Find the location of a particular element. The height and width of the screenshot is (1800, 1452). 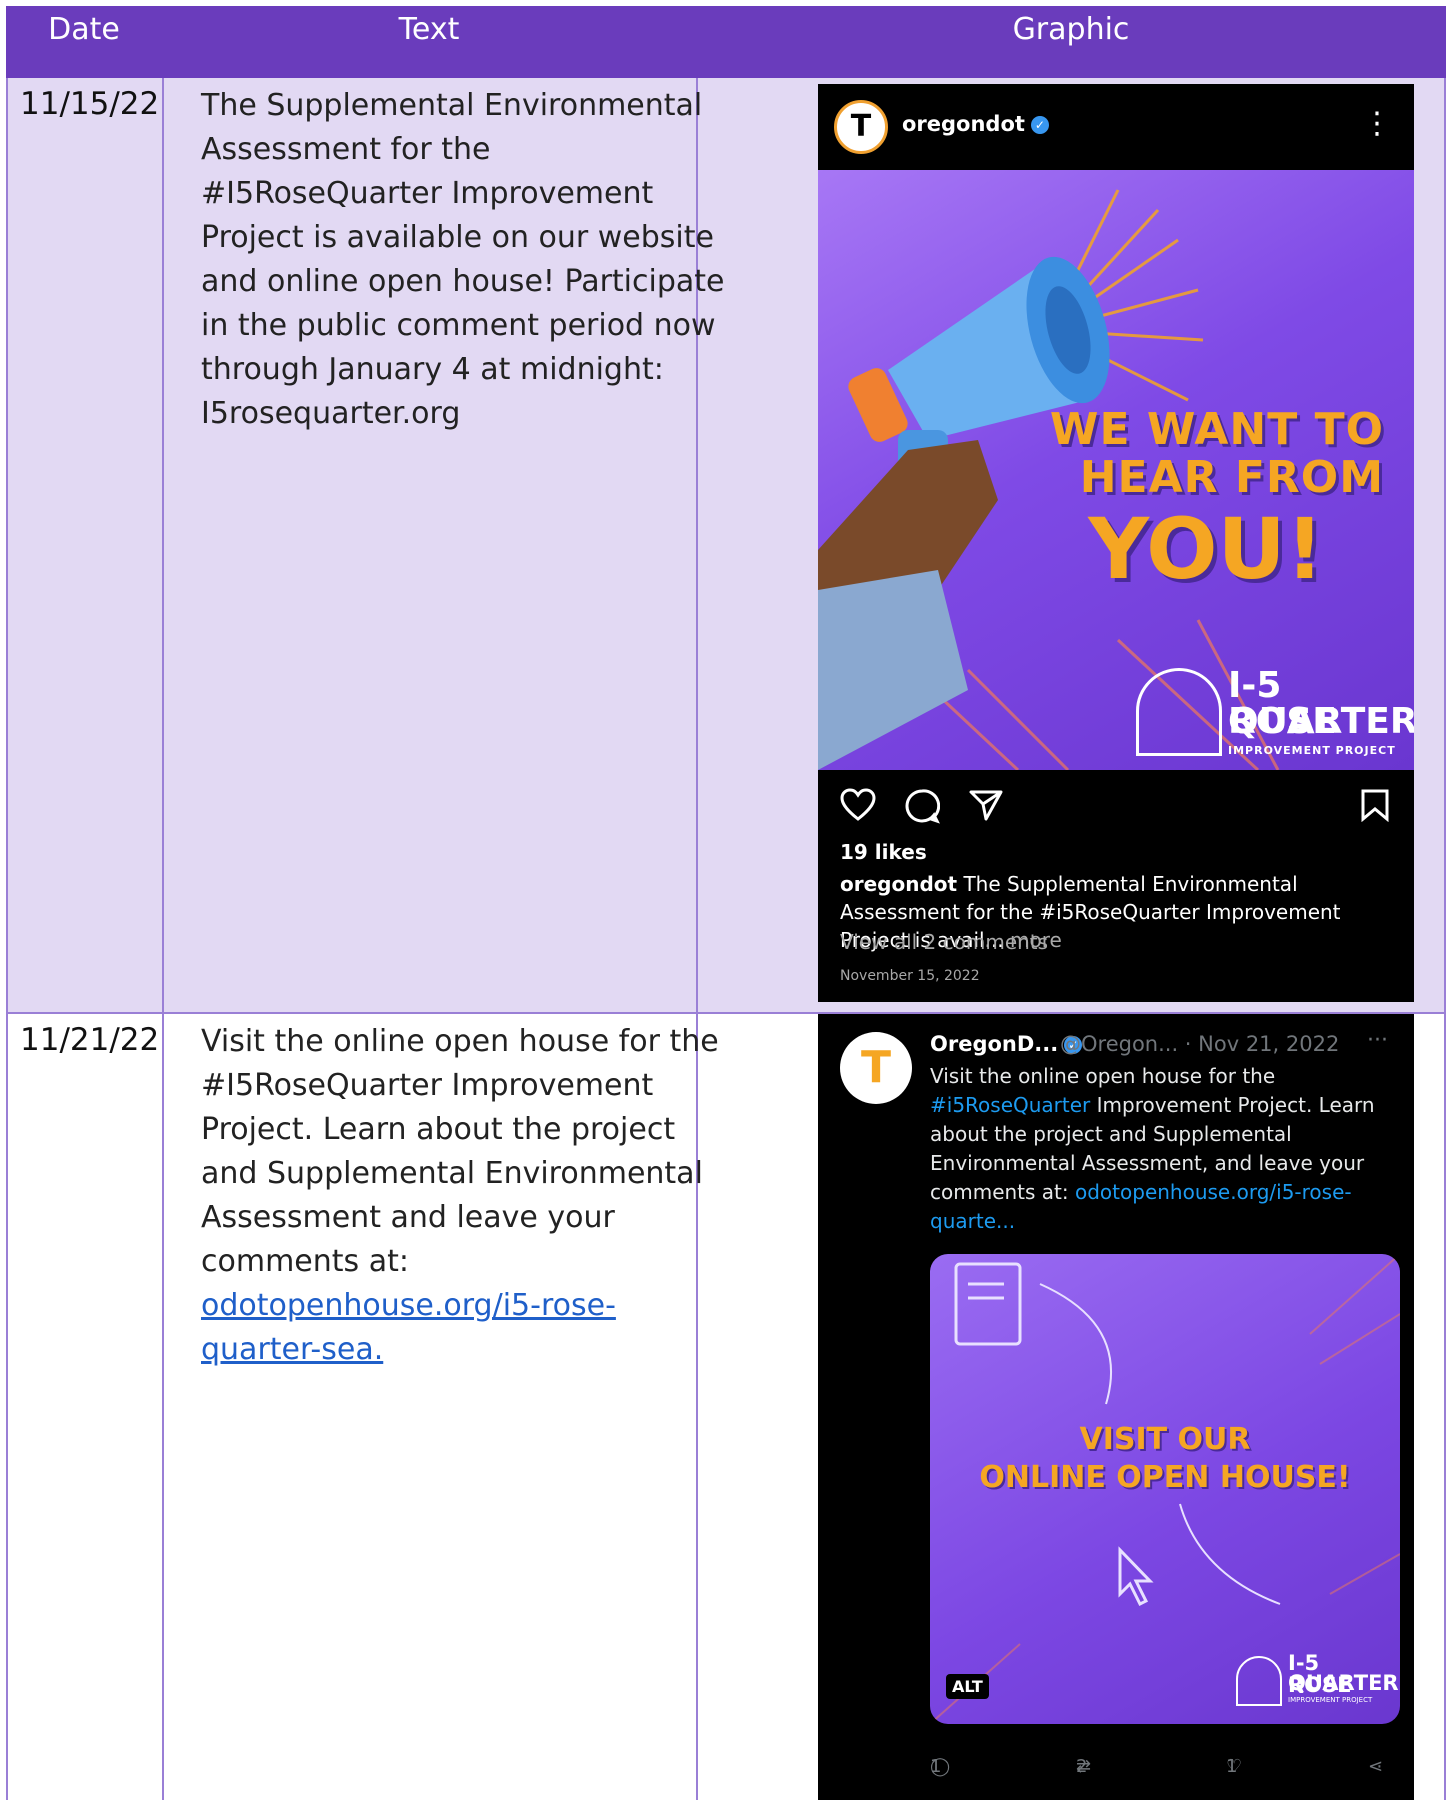

bookmark-icon is located at coordinates (1375, 805).